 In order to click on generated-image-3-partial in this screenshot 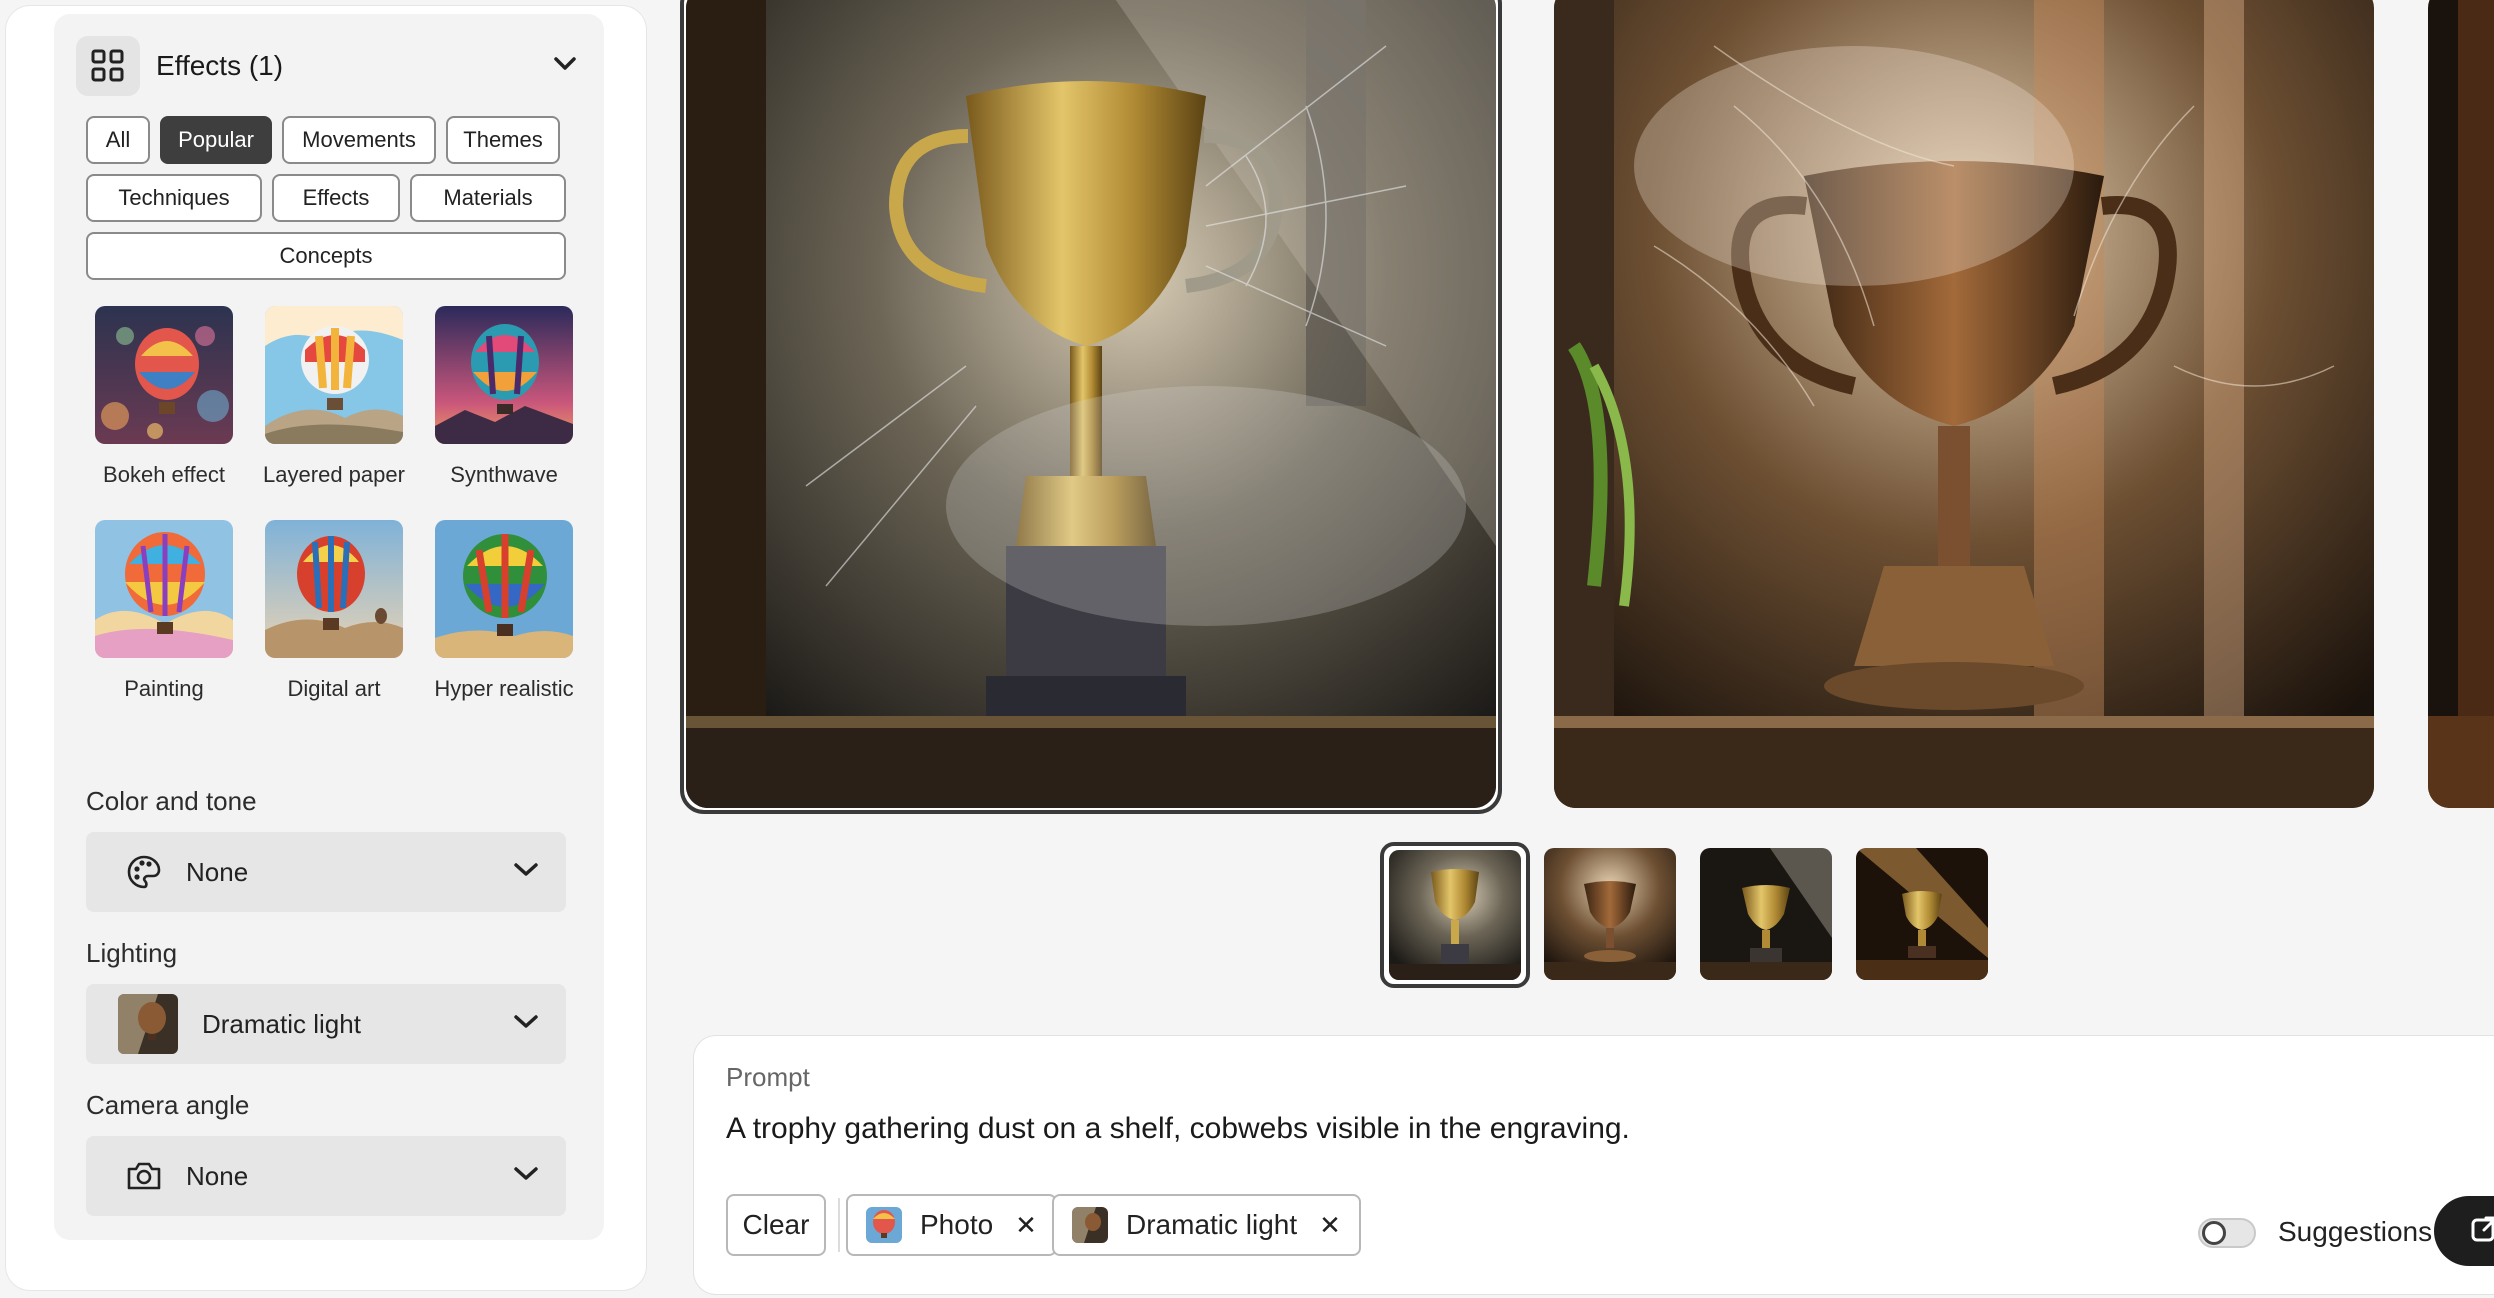, I will do `click(2461, 404)`.